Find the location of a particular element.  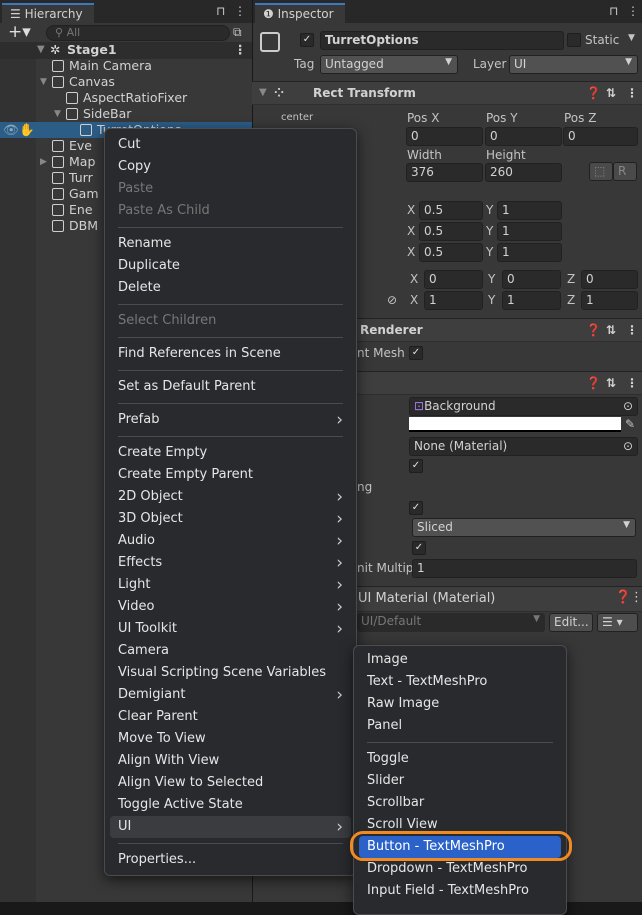

menu-item-set-as-default-parent: Set as Default Parent is located at coordinates (230, 387).